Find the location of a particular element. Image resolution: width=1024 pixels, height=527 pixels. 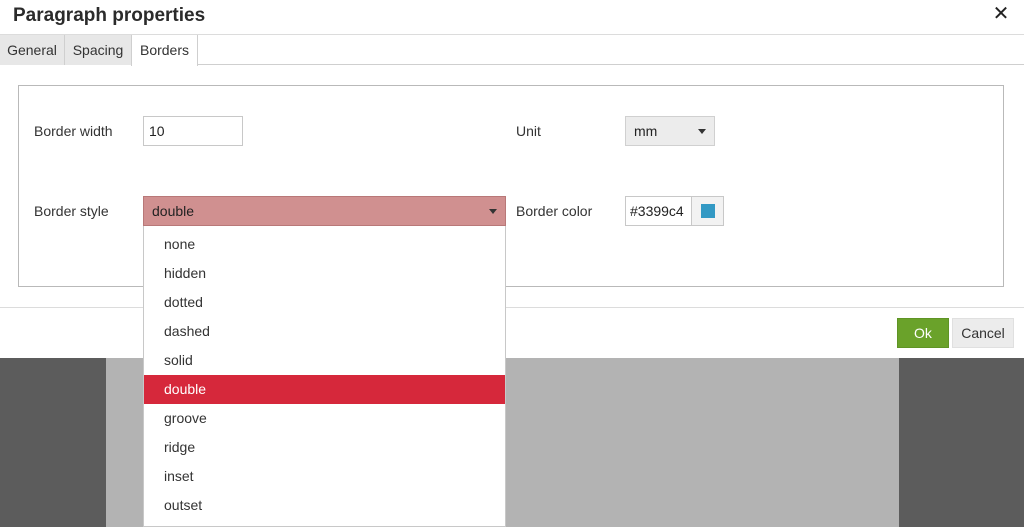

tab-spacing: Spacing is located at coordinates (98, 50).